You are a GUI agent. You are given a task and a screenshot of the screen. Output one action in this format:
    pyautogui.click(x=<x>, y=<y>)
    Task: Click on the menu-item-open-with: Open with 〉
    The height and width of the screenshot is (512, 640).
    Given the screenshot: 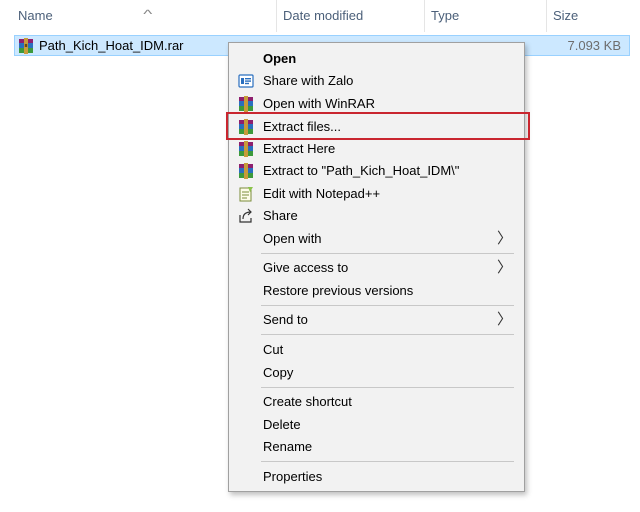 What is the action you would take?
    pyautogui.click(x=376, y=239)
    